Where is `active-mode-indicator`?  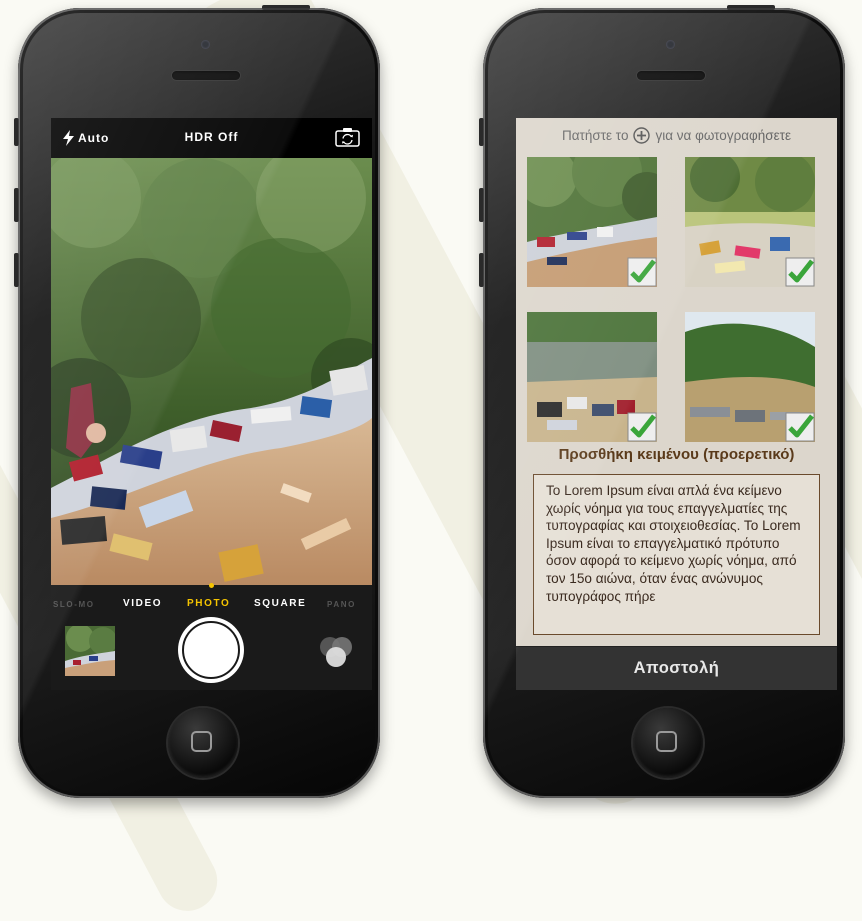
active-mode-indicator is located at coordinates (211, 585).